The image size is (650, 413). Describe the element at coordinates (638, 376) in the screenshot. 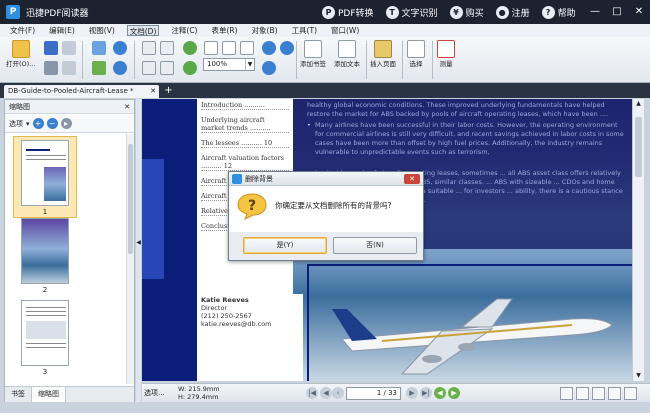

I see `scroll-down-icon: ▼` at that location.